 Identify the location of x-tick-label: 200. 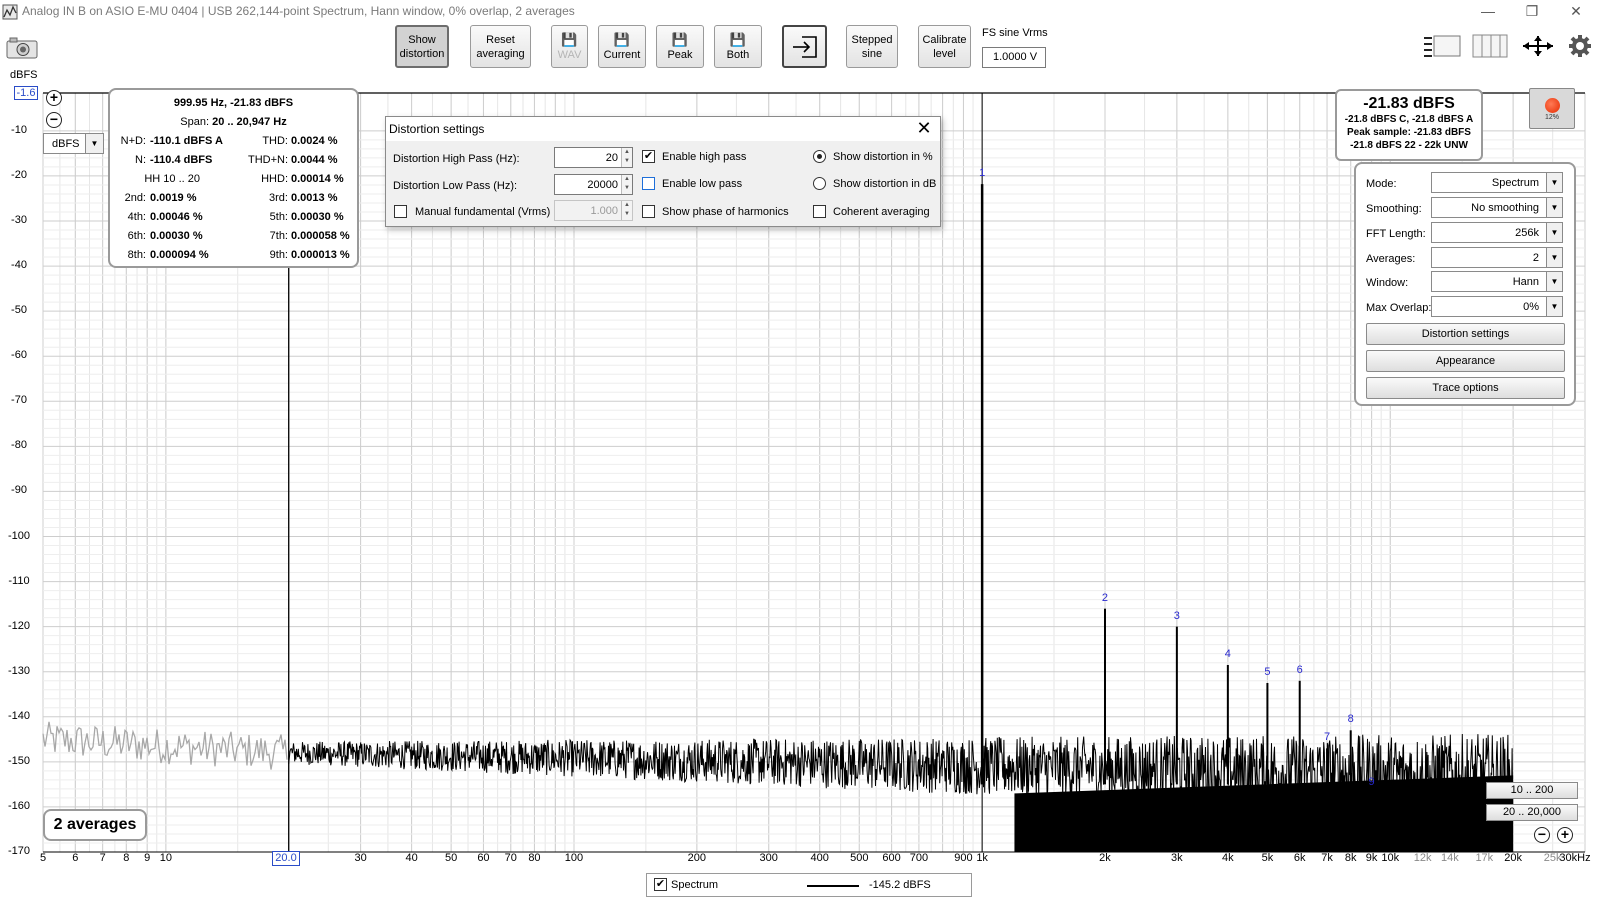
(697, 858).